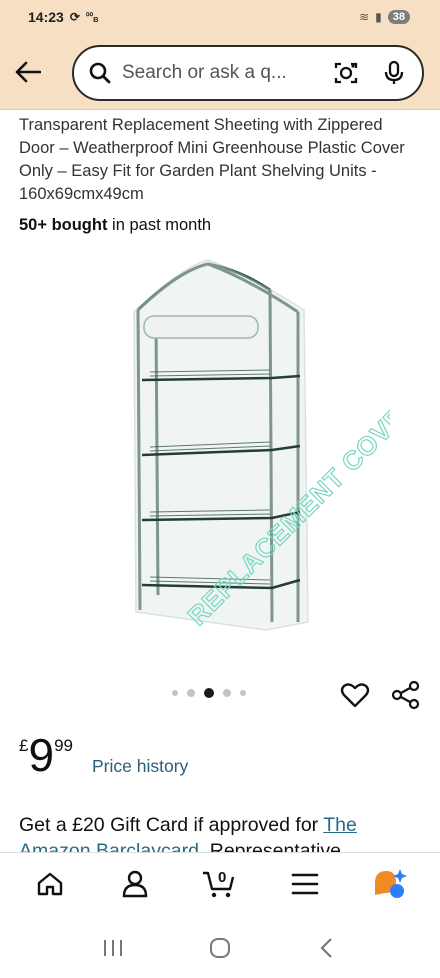 The width and height of the screenshot is (440, 978). I want to click on bought-count-strong: 50+ bought, so click(63, 225).